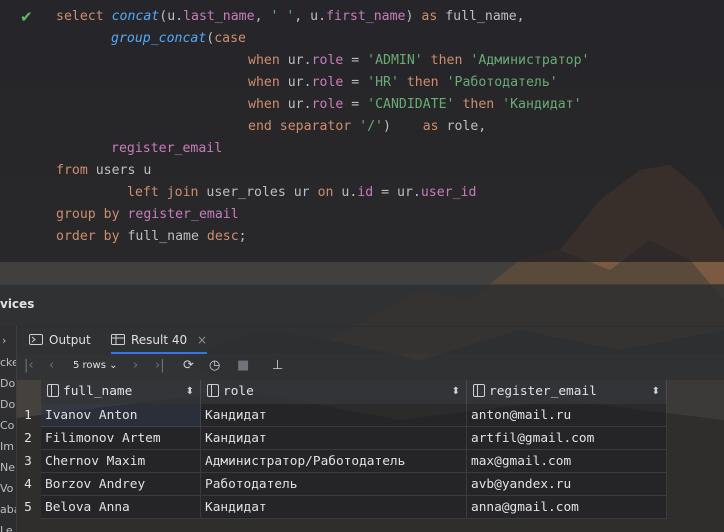 Image resolution: width=724 pixels, height=532 pixels. Describe the element at coordinates (295, 60) in the screenshot. I see `token: ur` at that location.